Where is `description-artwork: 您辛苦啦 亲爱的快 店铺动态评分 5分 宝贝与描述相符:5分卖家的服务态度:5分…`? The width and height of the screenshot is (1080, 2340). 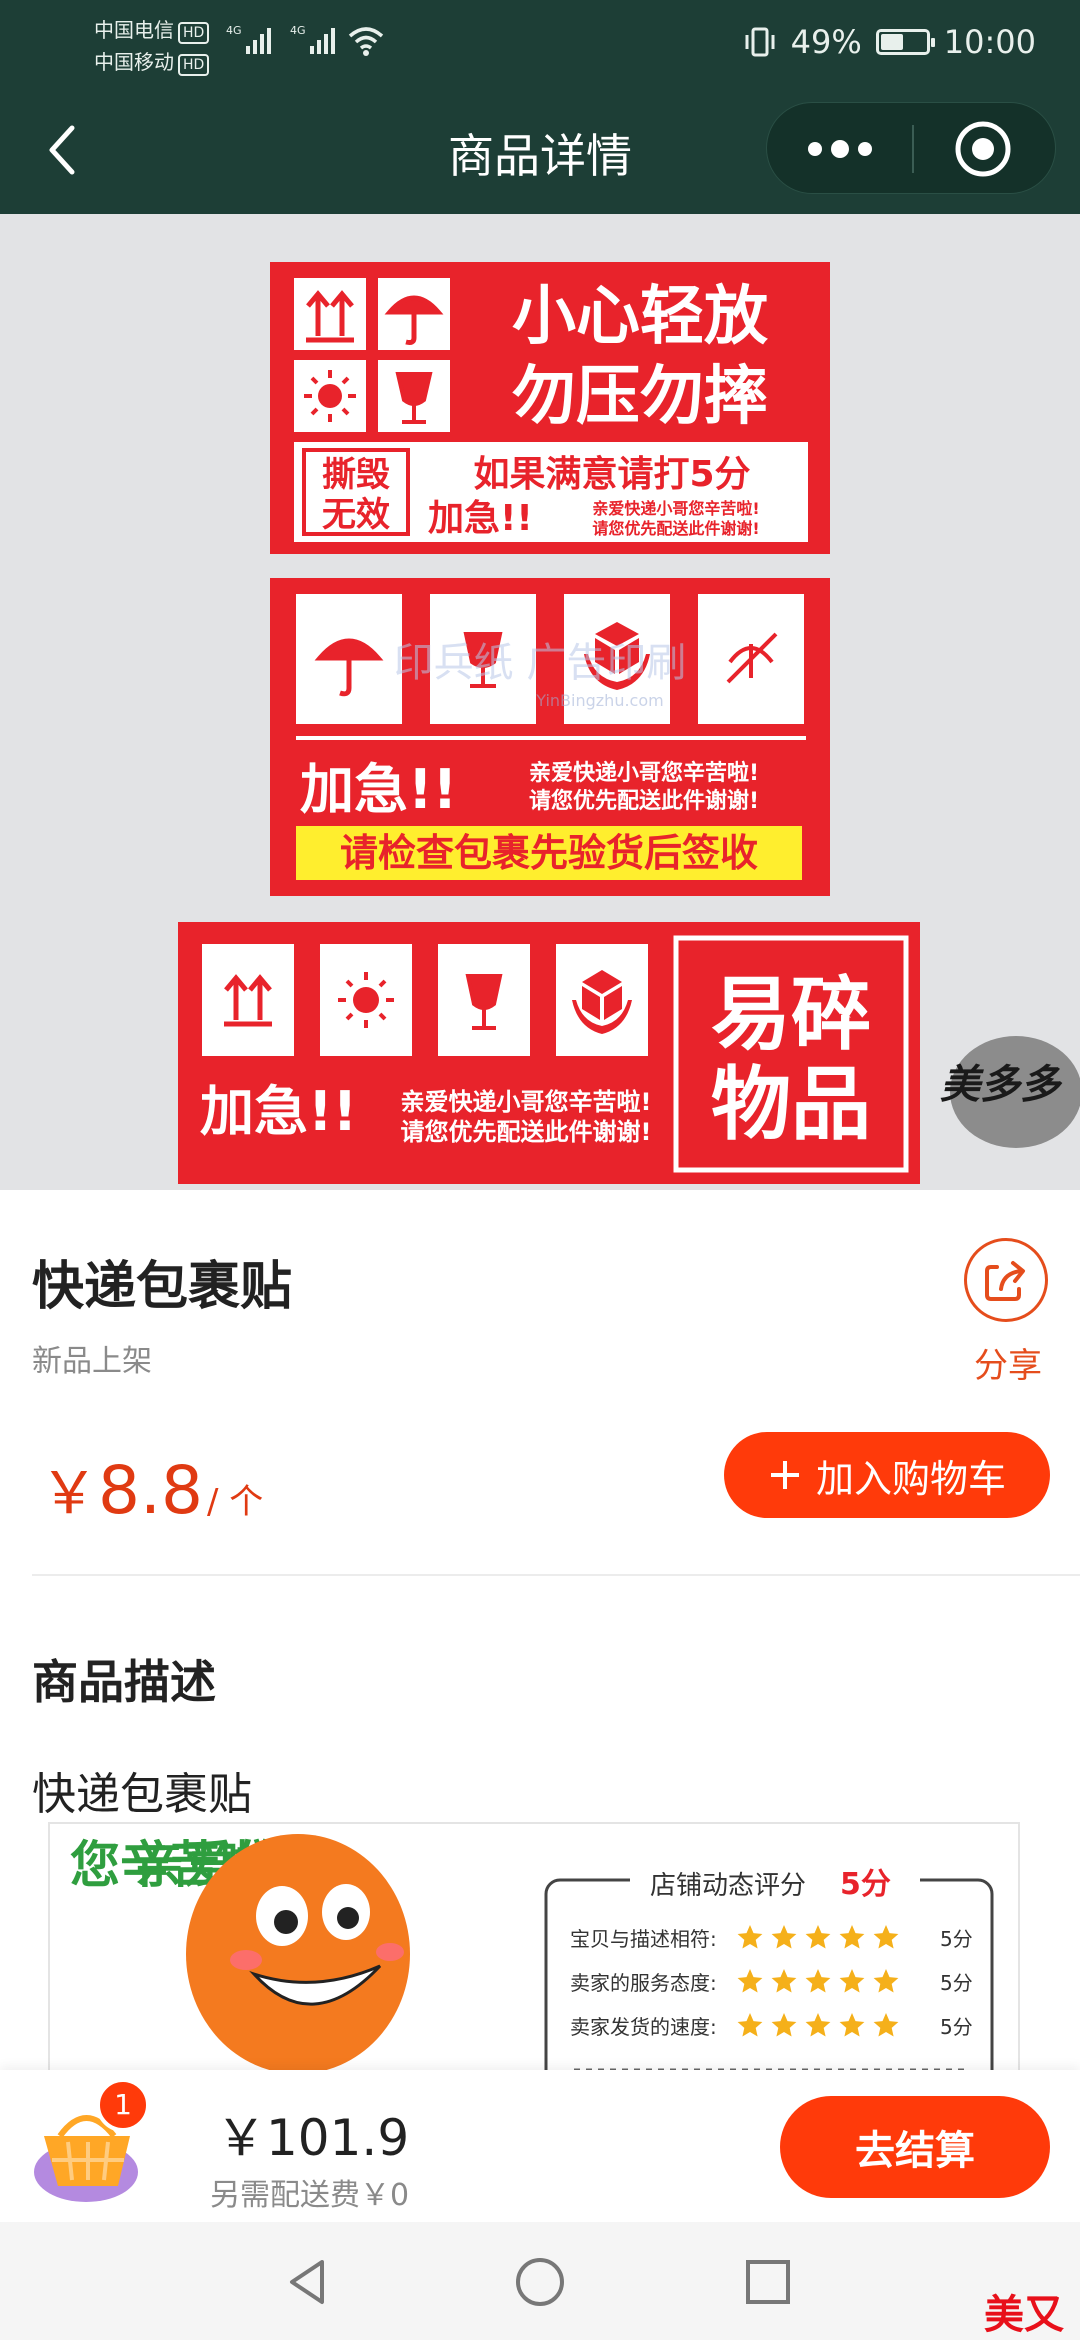 description-artwork: 您辛苦啦 亲爱的快 店铺动态评分 5分 宝贝与描述相符:5分卖家的服务态度:5分… is located at coordinates (532, 1952).